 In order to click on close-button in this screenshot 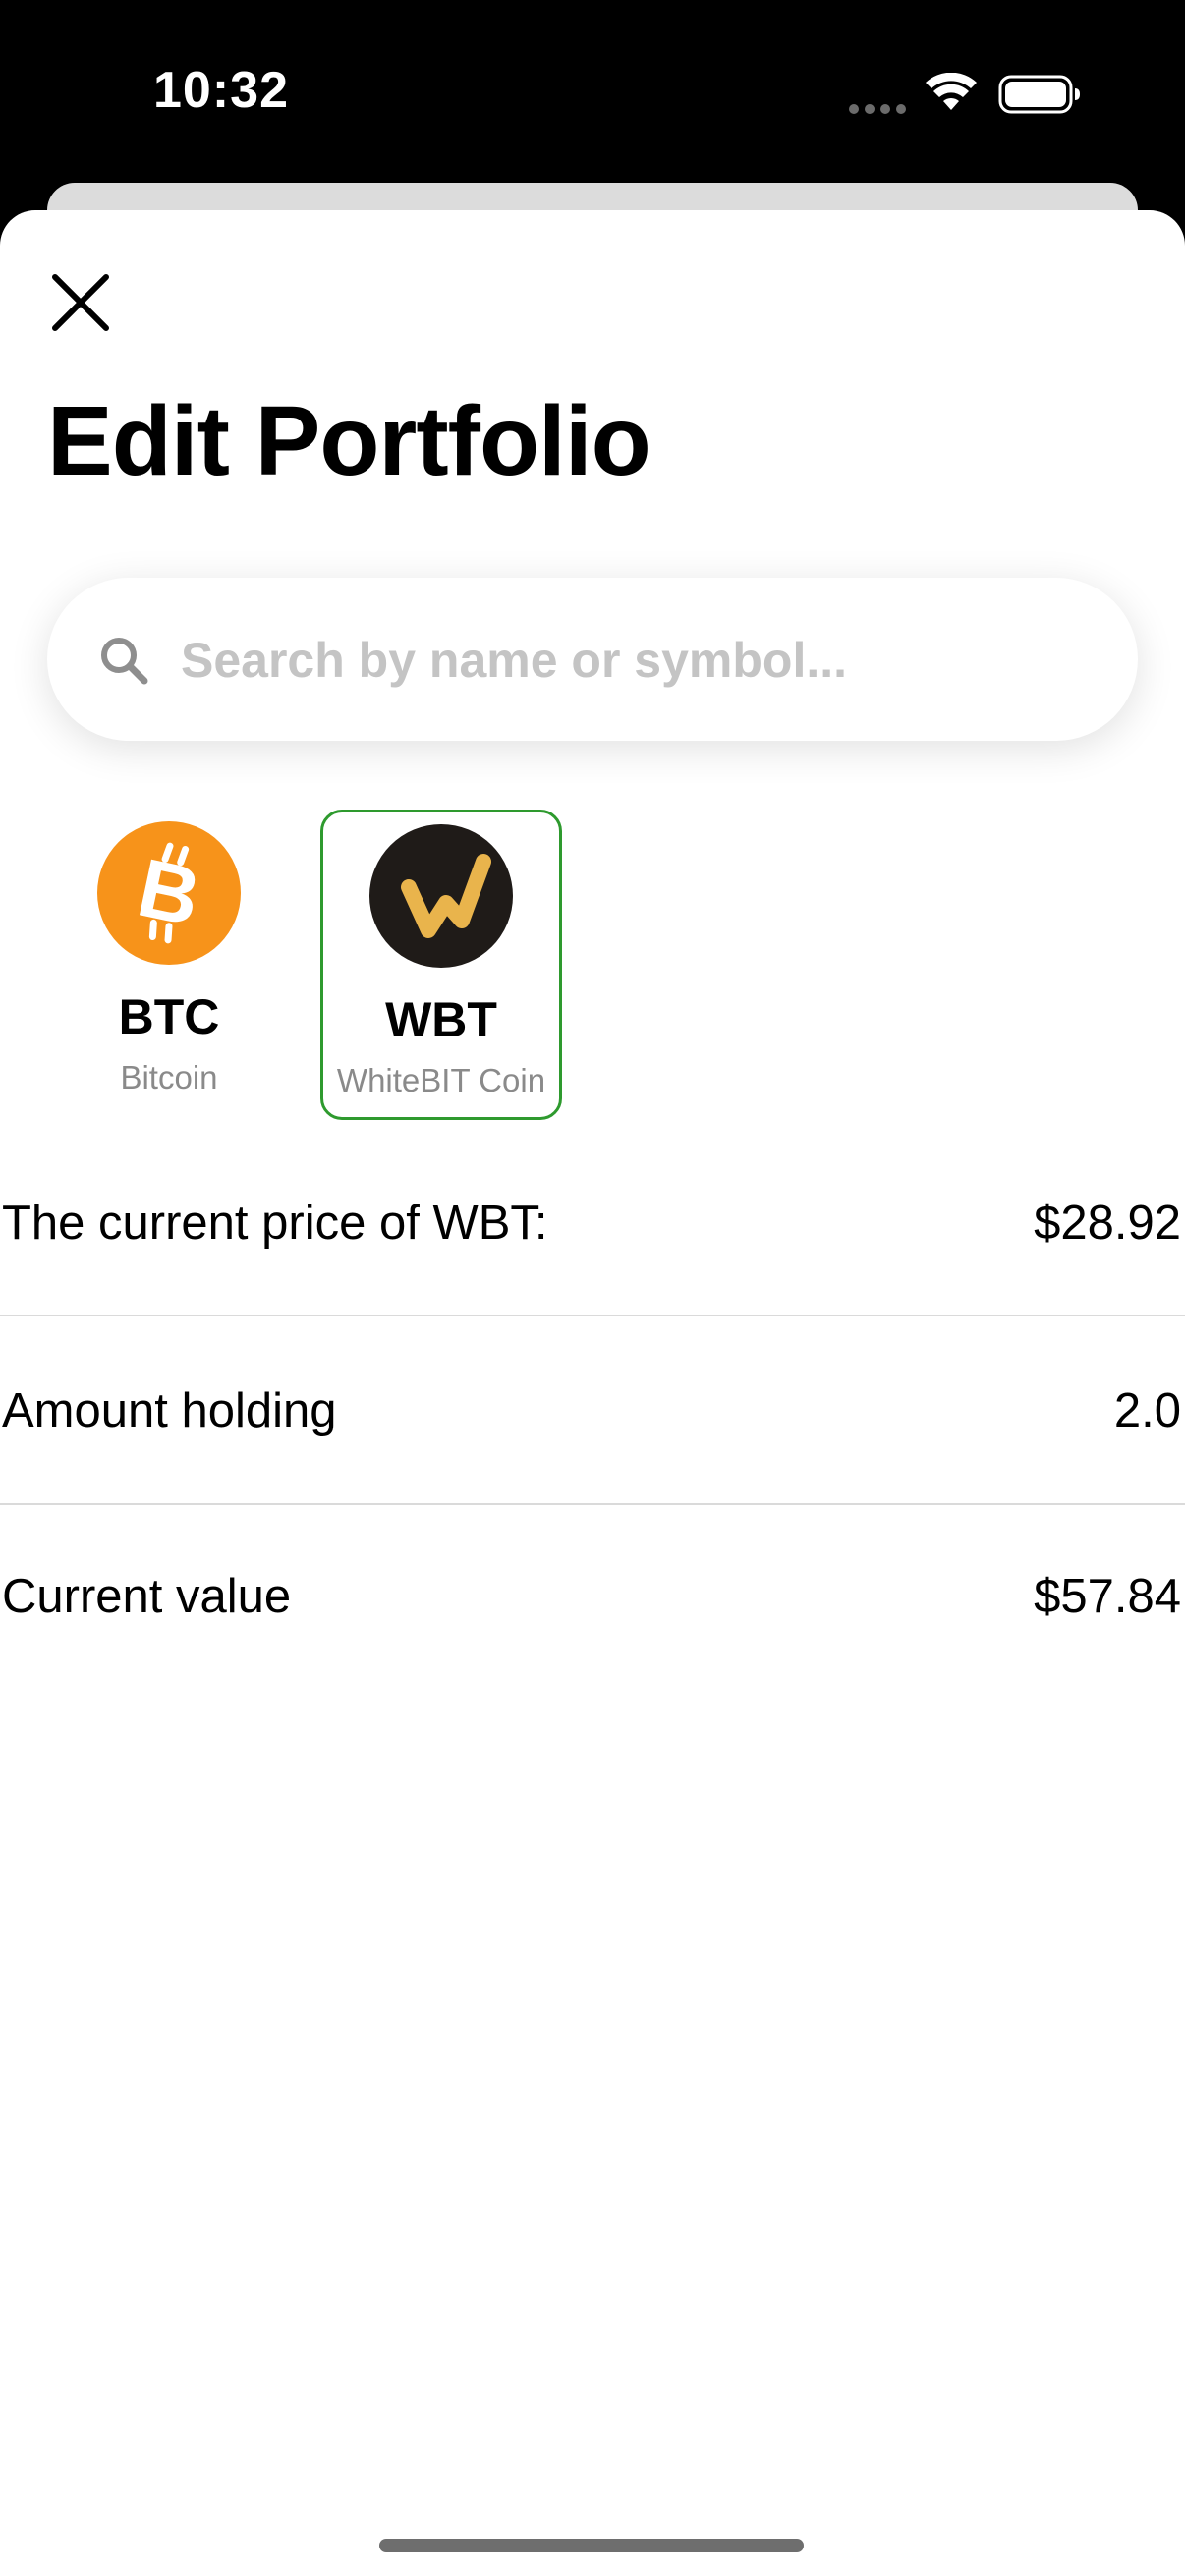, I will do `click(81, 302)`.